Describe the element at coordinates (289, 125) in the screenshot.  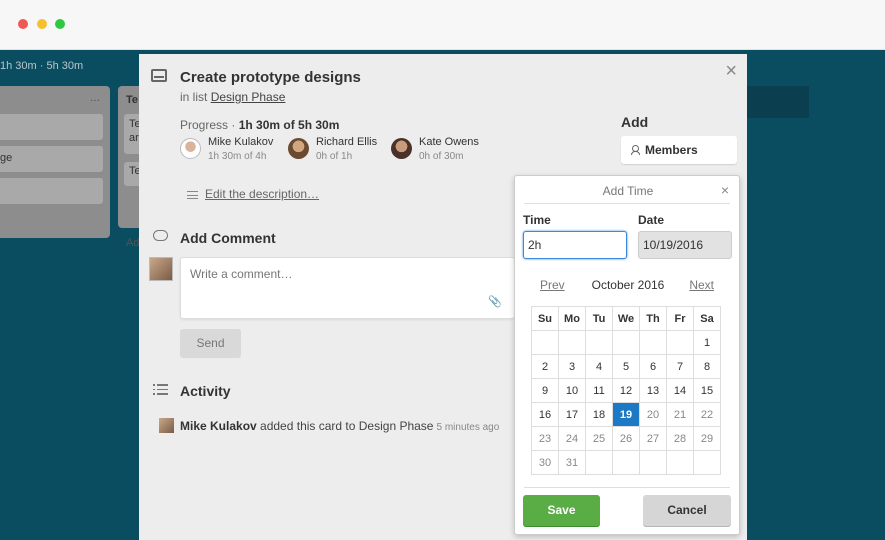
I see `progress-value: 1h 30m of 5h 30m` at that location.